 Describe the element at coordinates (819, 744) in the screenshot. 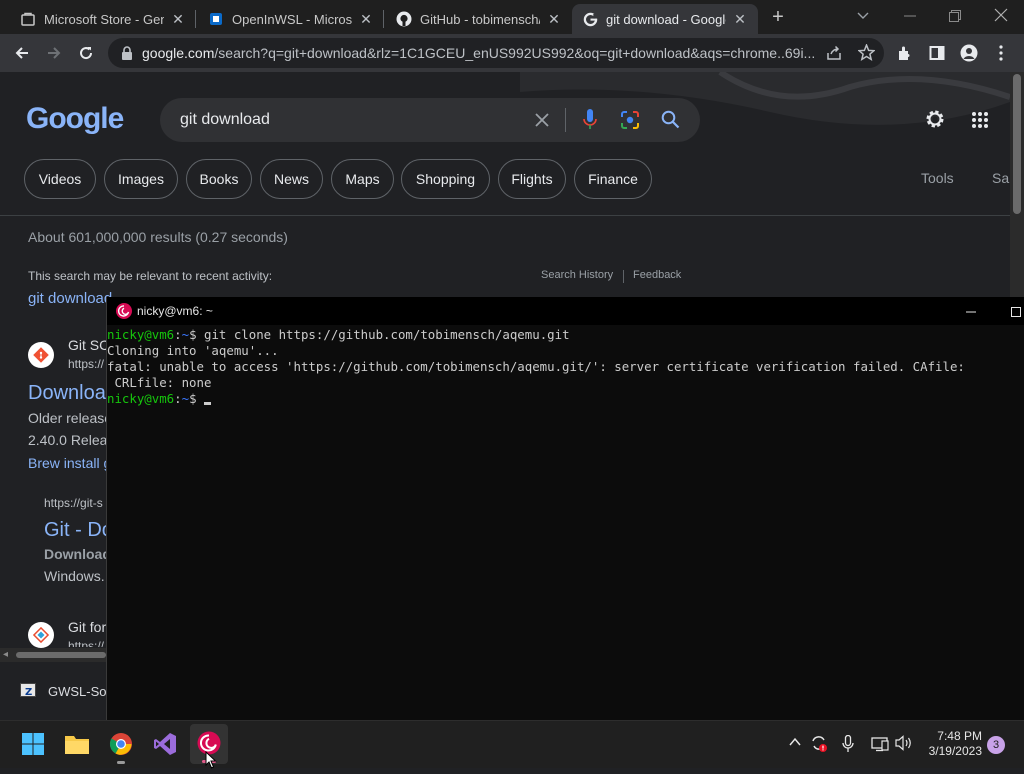

I see `sync-icon` at that location.